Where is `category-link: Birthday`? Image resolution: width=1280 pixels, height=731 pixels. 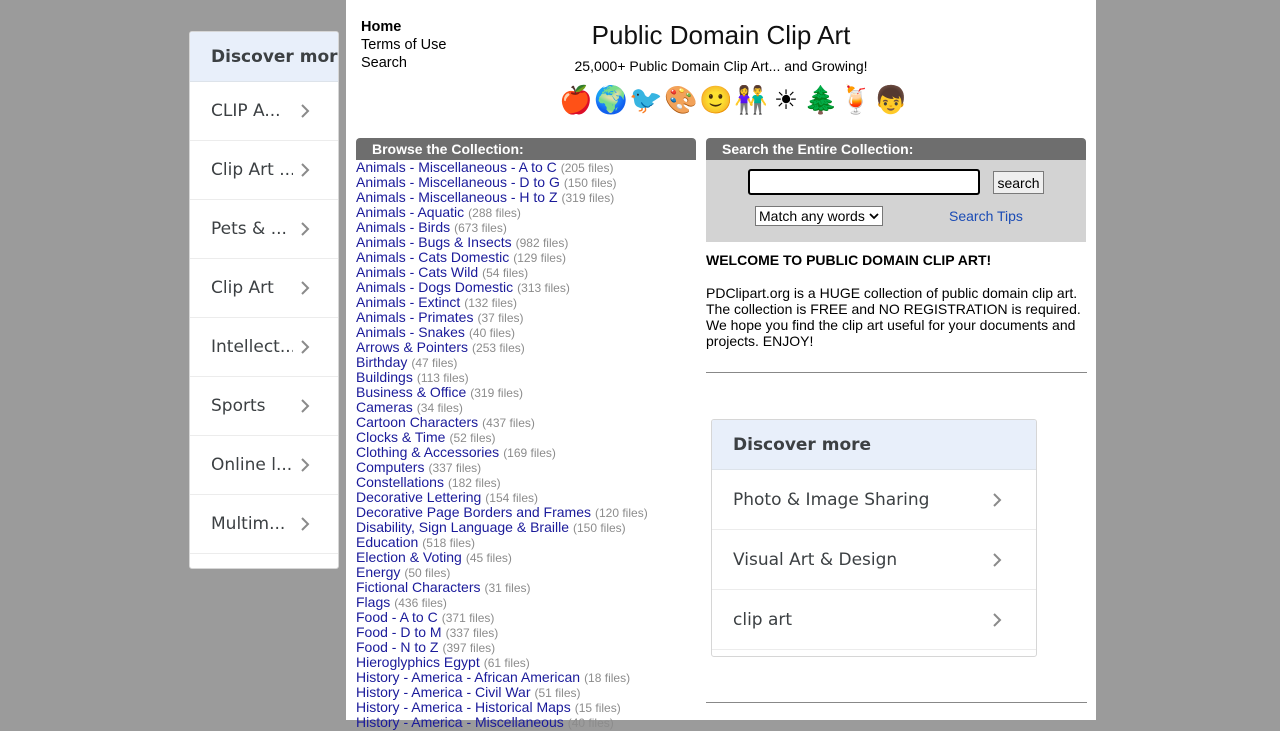
category-link: Birthday is located at coordinates (381, 362).